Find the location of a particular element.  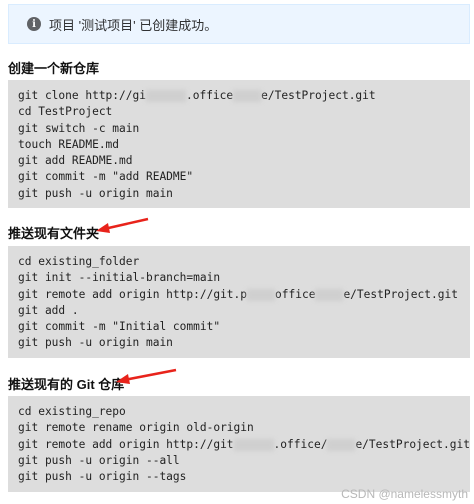

code-line: git push -u origin --all is located at coordinates (99, 460).